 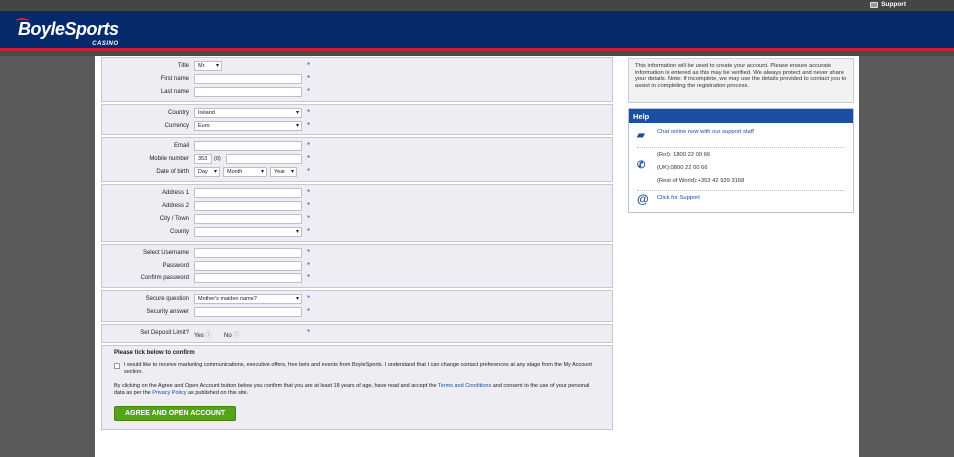 I want to click on chat-bubble-icon: ▰, so click(x=641, y=135).